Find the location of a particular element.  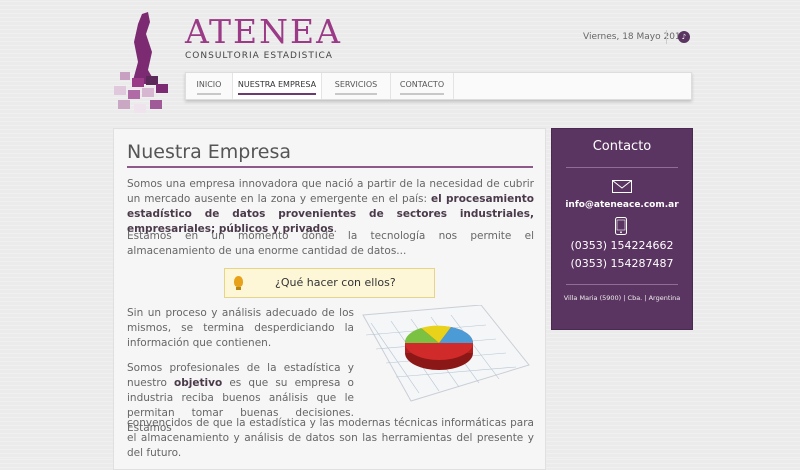

nav-item-servicios: SERVICIOS is located at coordinates (356, 86).